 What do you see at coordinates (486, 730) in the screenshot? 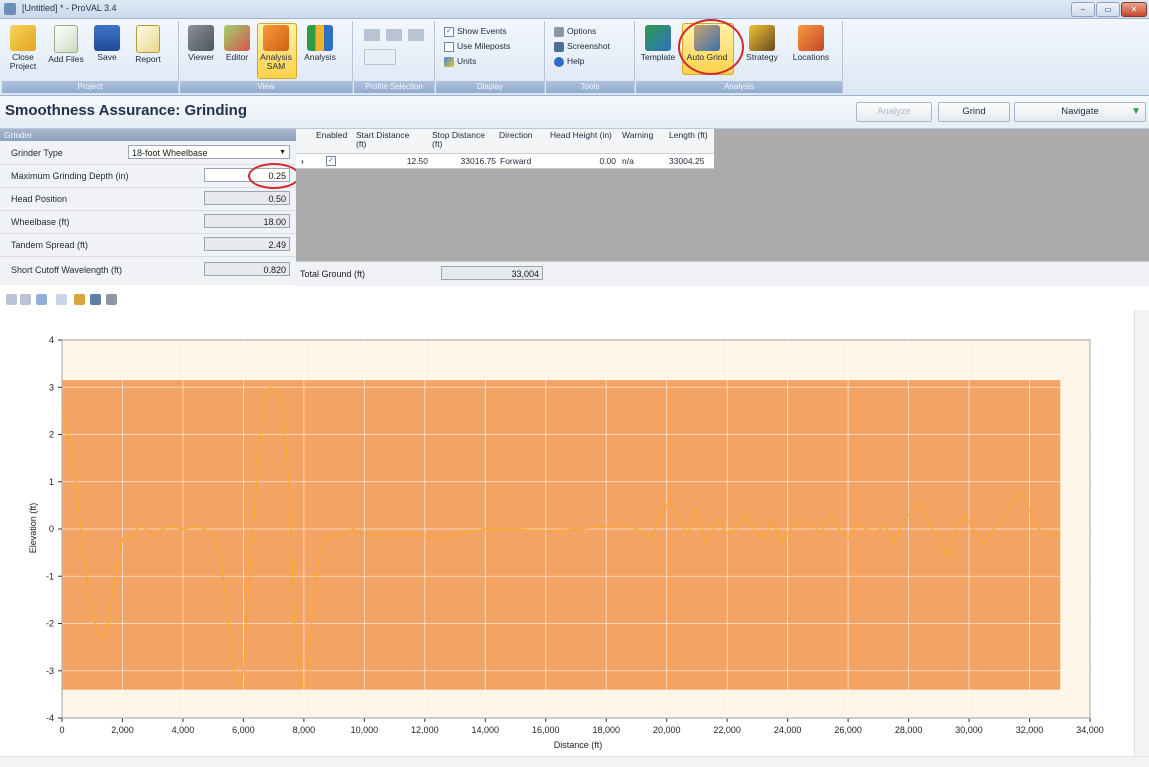
I see `x-tick-label: 14,000` at bounding box center [486, 730].